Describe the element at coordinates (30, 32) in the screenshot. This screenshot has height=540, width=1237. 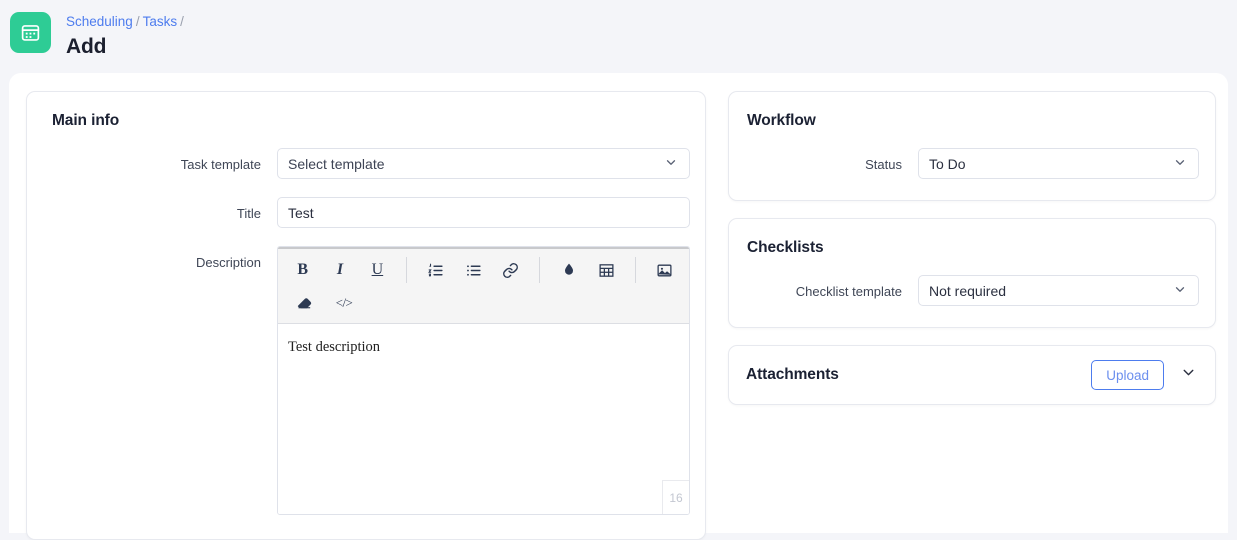
I see `calendar-icon` at that location.